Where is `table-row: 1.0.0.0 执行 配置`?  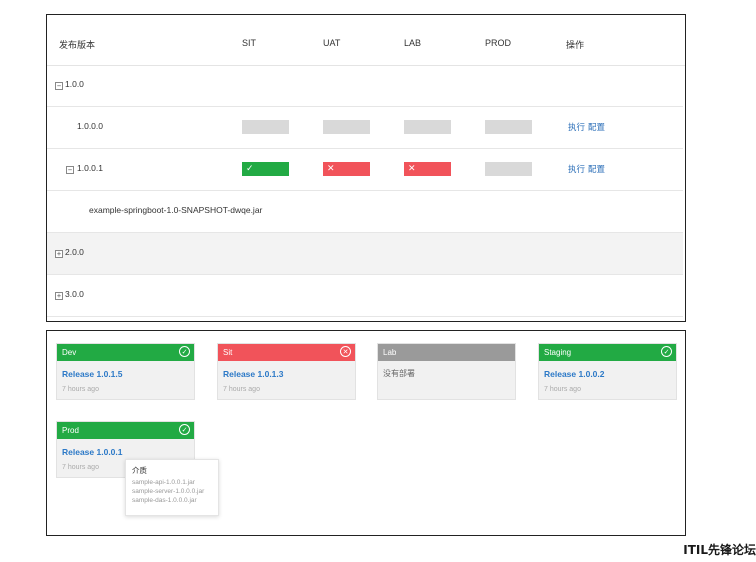
table-row: 1.0.0.0 执行 配置 is located at coordinates (365, 128).